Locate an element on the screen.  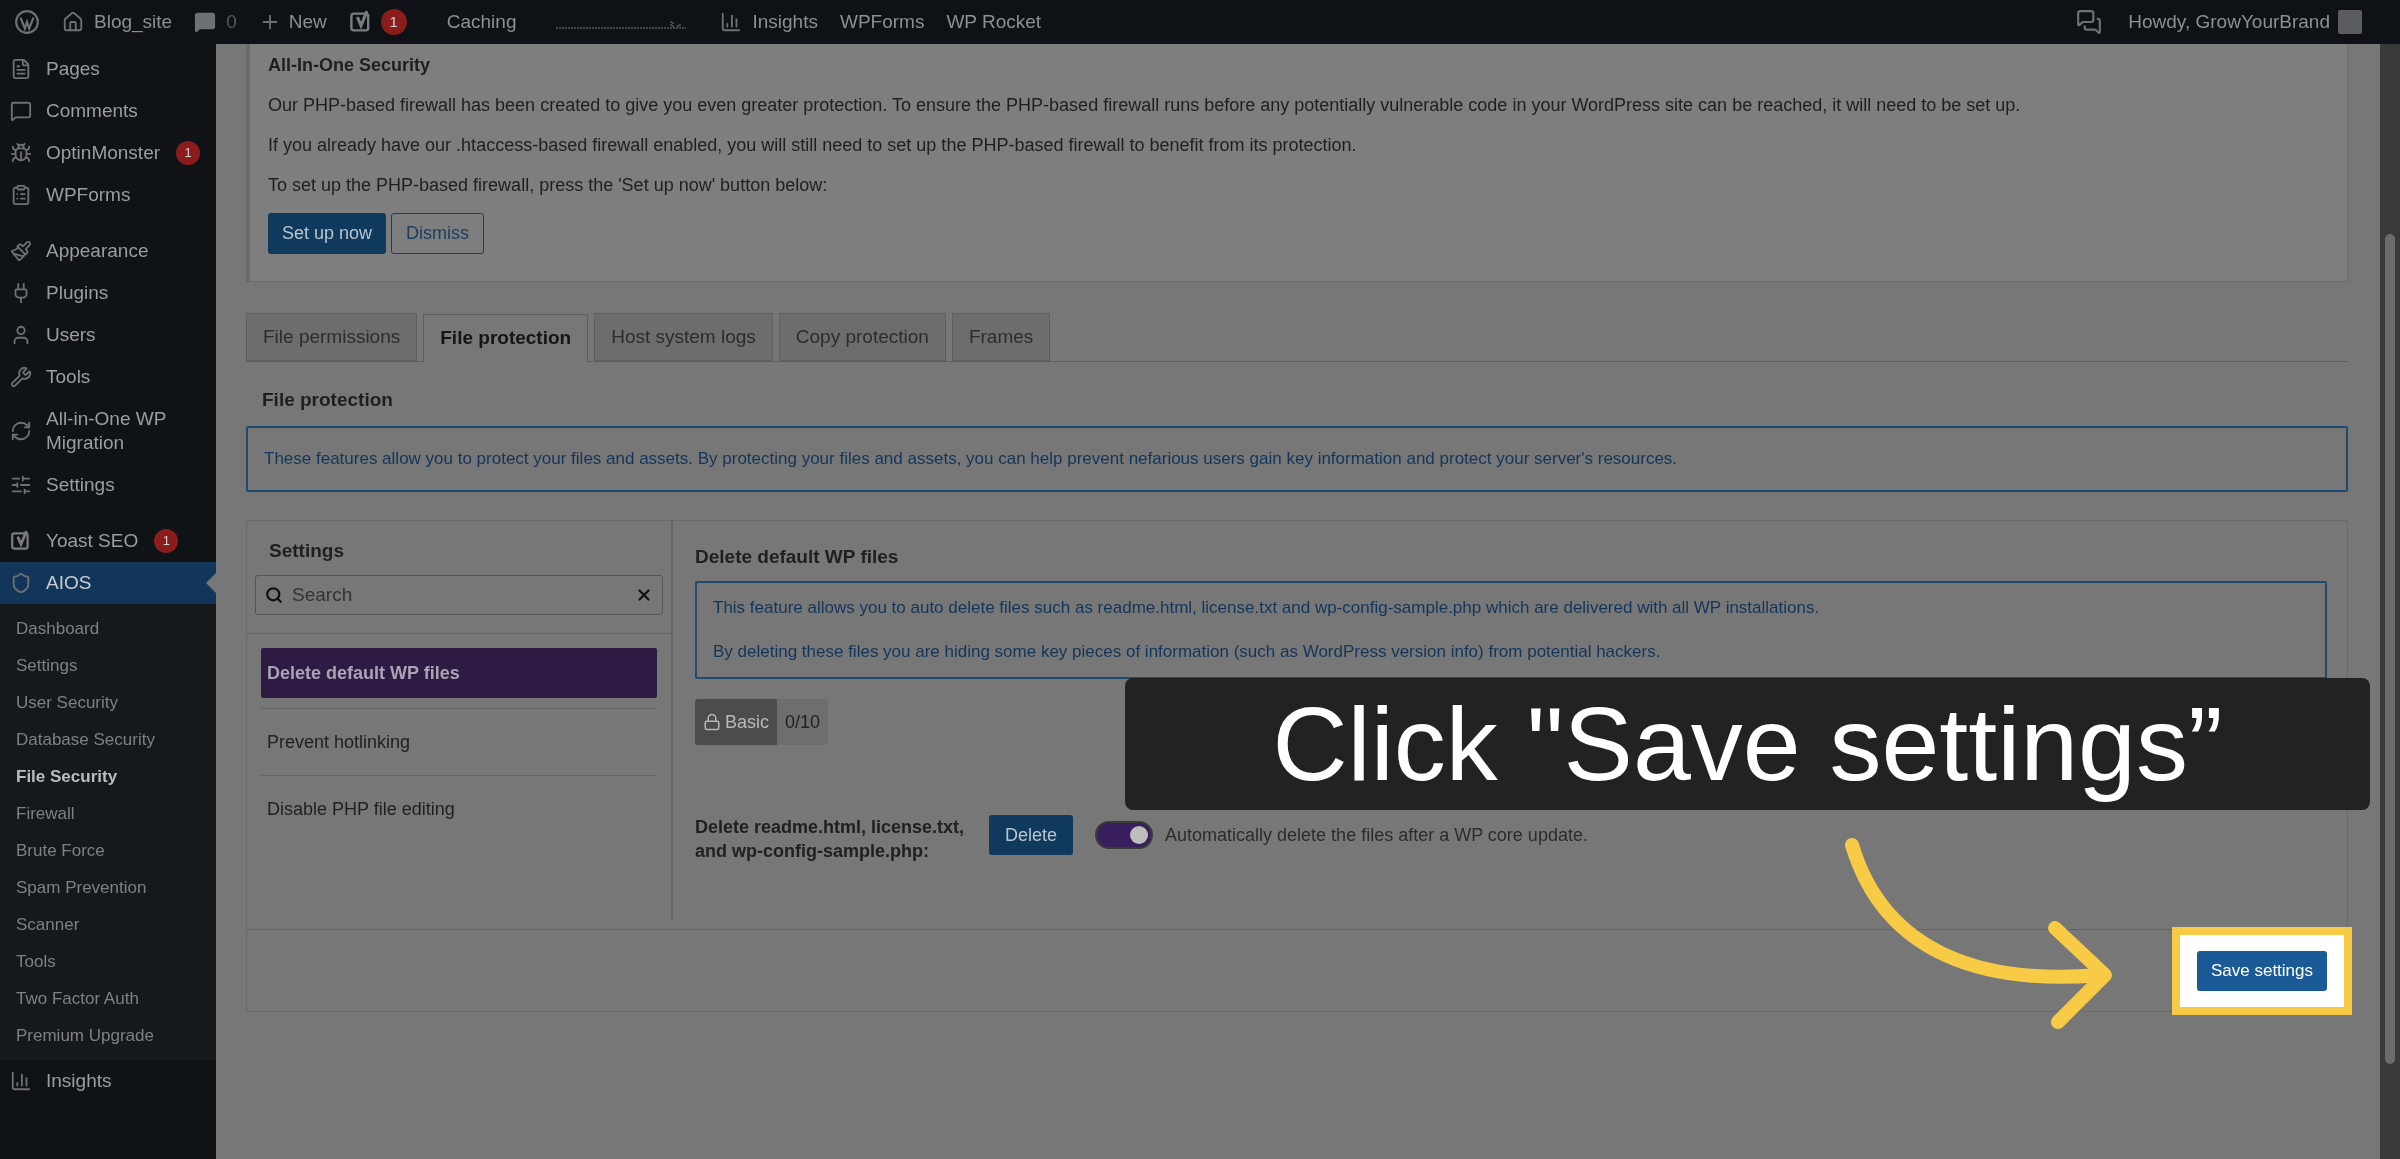
sidebar-item: Users is located at coordinates (108, 335).